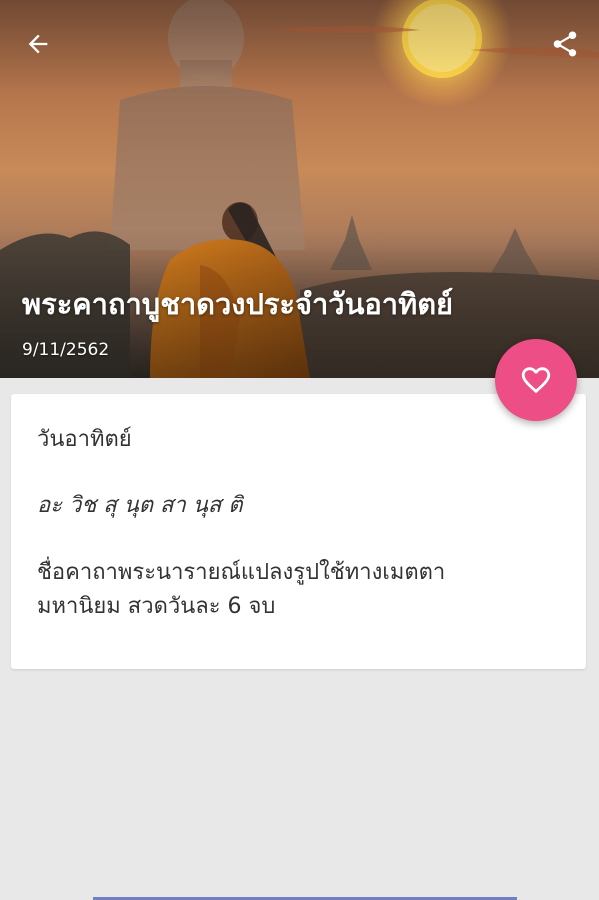 The height and width of the screenshot is (900, 599). I want to click on mantra-text: อะ วิช สุ นุต สา นุส ติ, so click(140, 505).